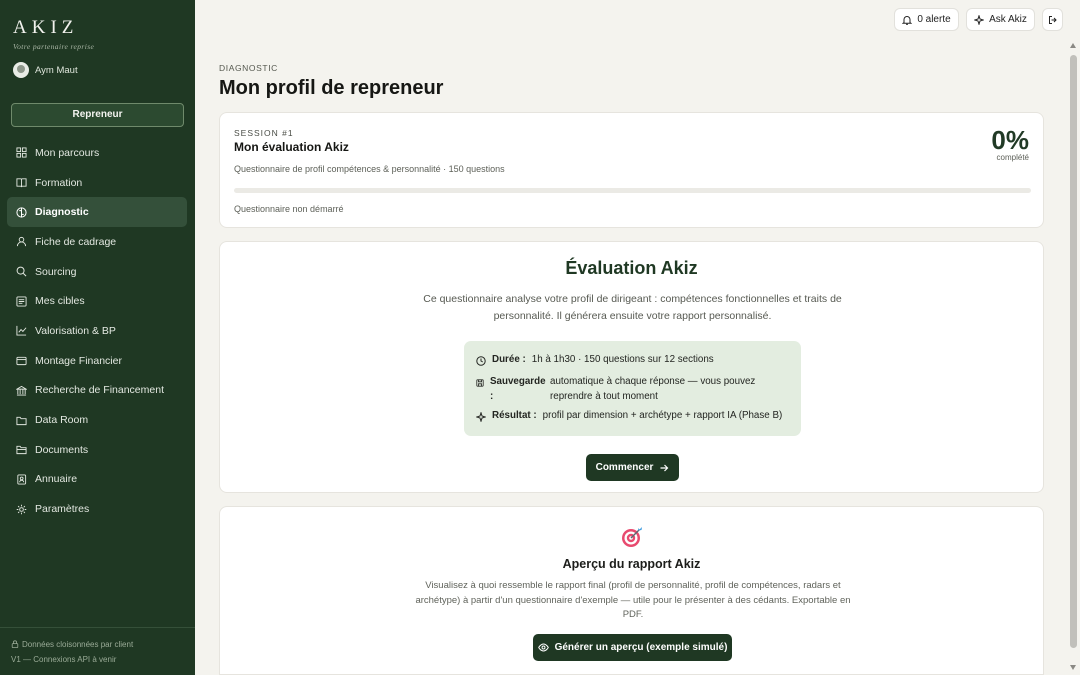  Describe the element at coordinates (97, 509) in the screenshot. I see `sidebar-item-parametres: Paramètres` at that location.